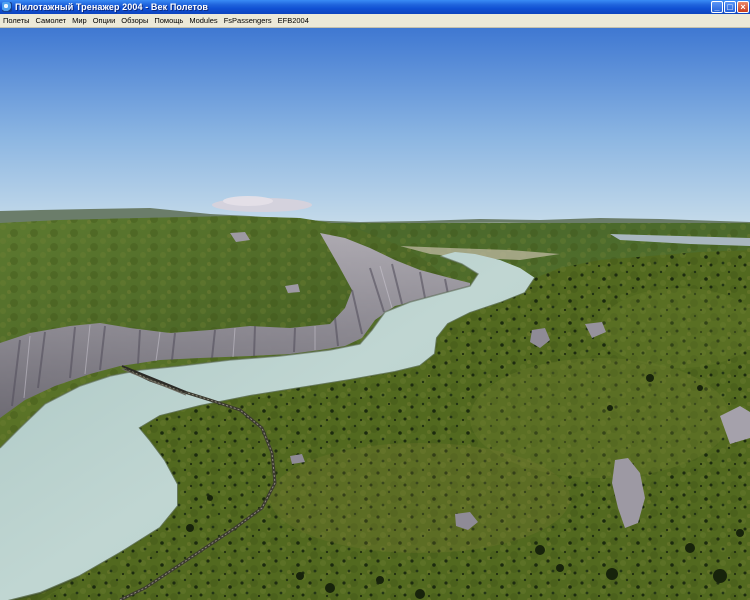 This screenshot has width=750, height=600. I want to click on menu-modules: Modules, so click(203, 20).